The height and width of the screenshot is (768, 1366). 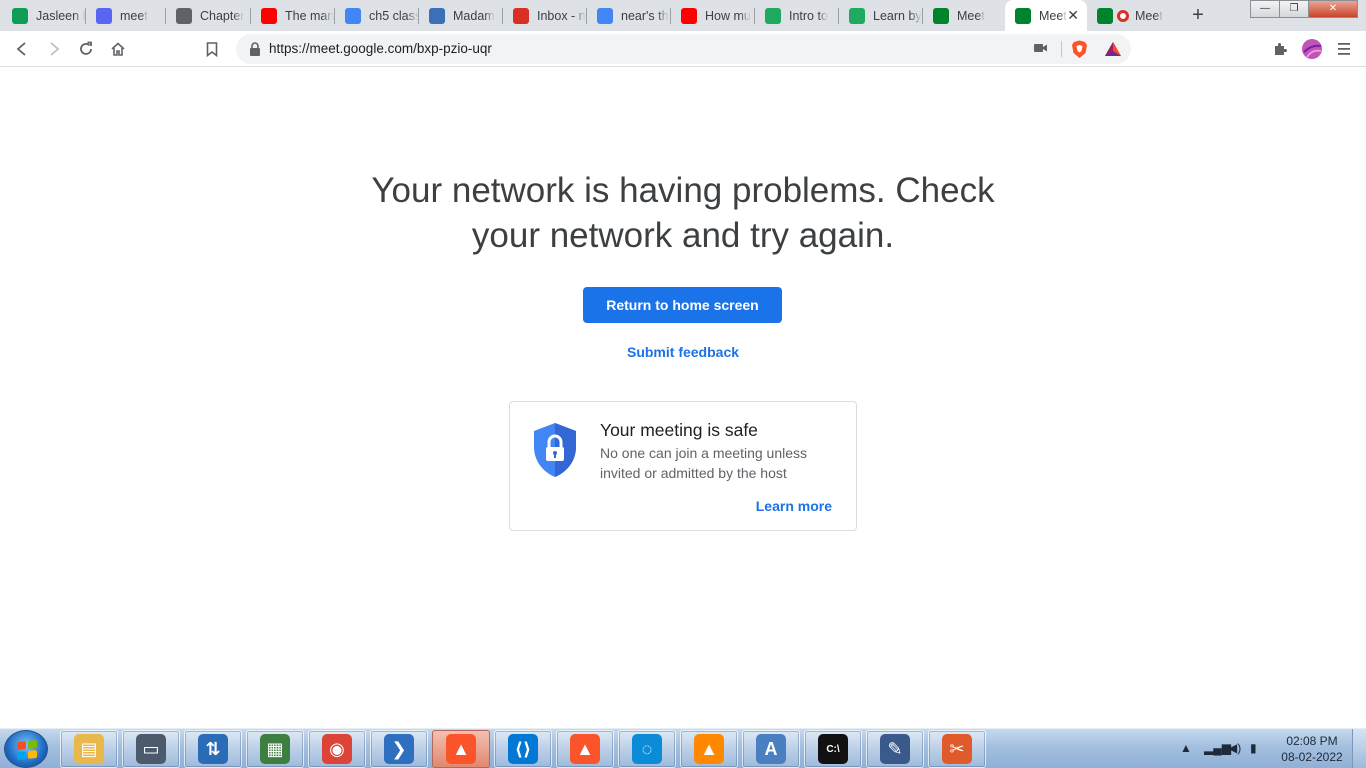 I want to click on google-icon, so click(x=605, y=15).